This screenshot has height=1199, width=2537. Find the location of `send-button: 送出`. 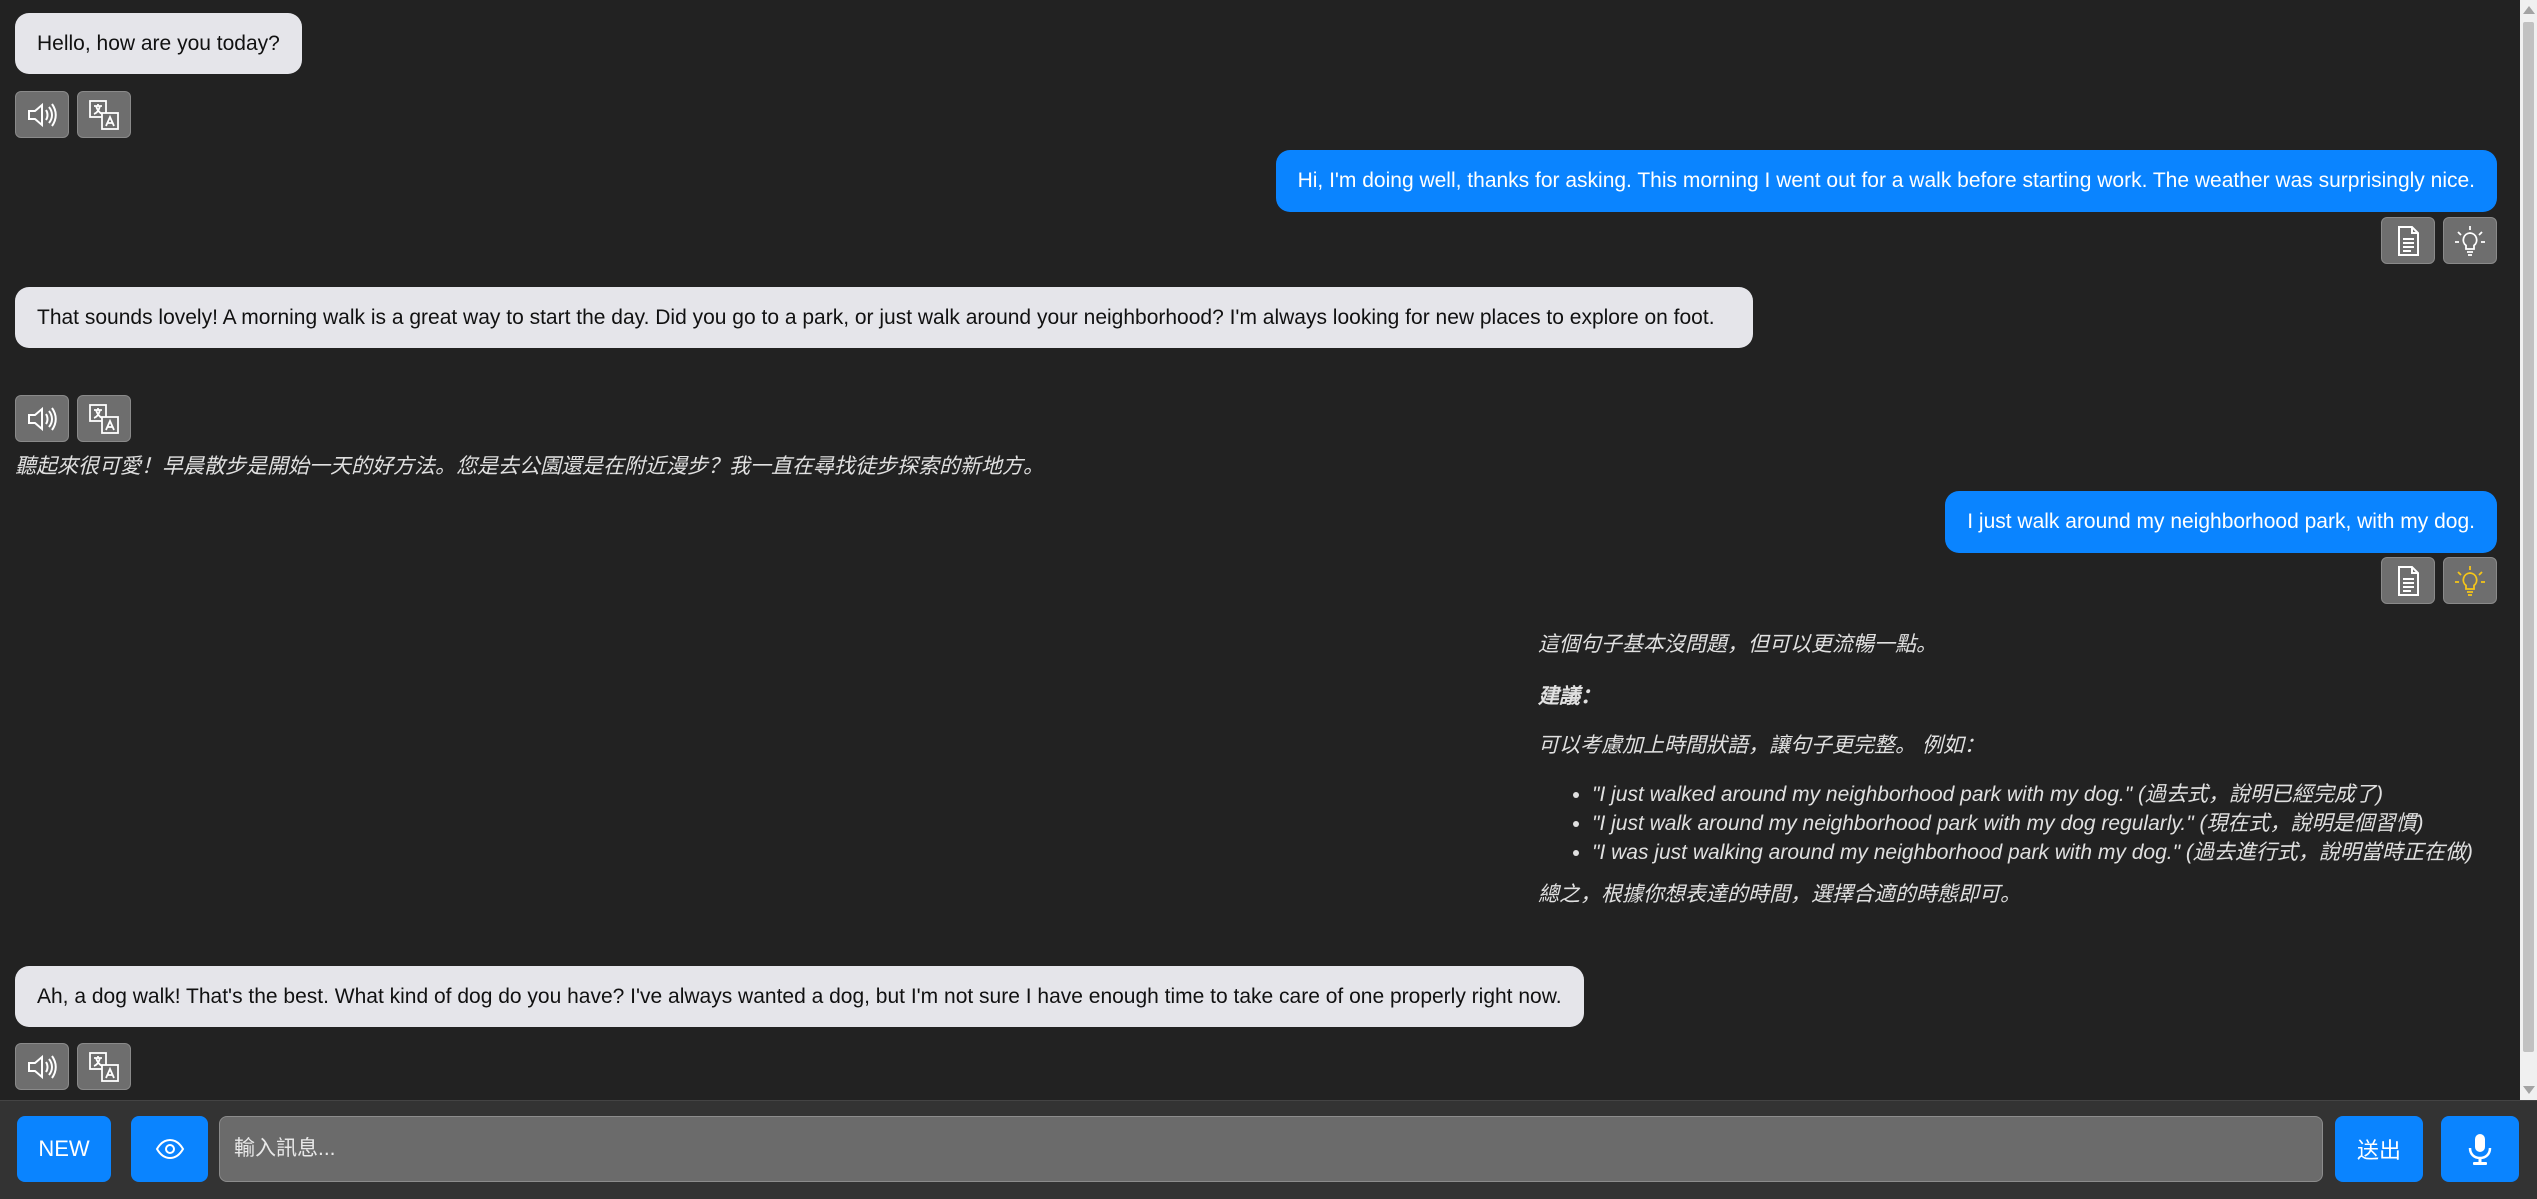

send-button: 送出 is located at coordinates (2379, 1149).